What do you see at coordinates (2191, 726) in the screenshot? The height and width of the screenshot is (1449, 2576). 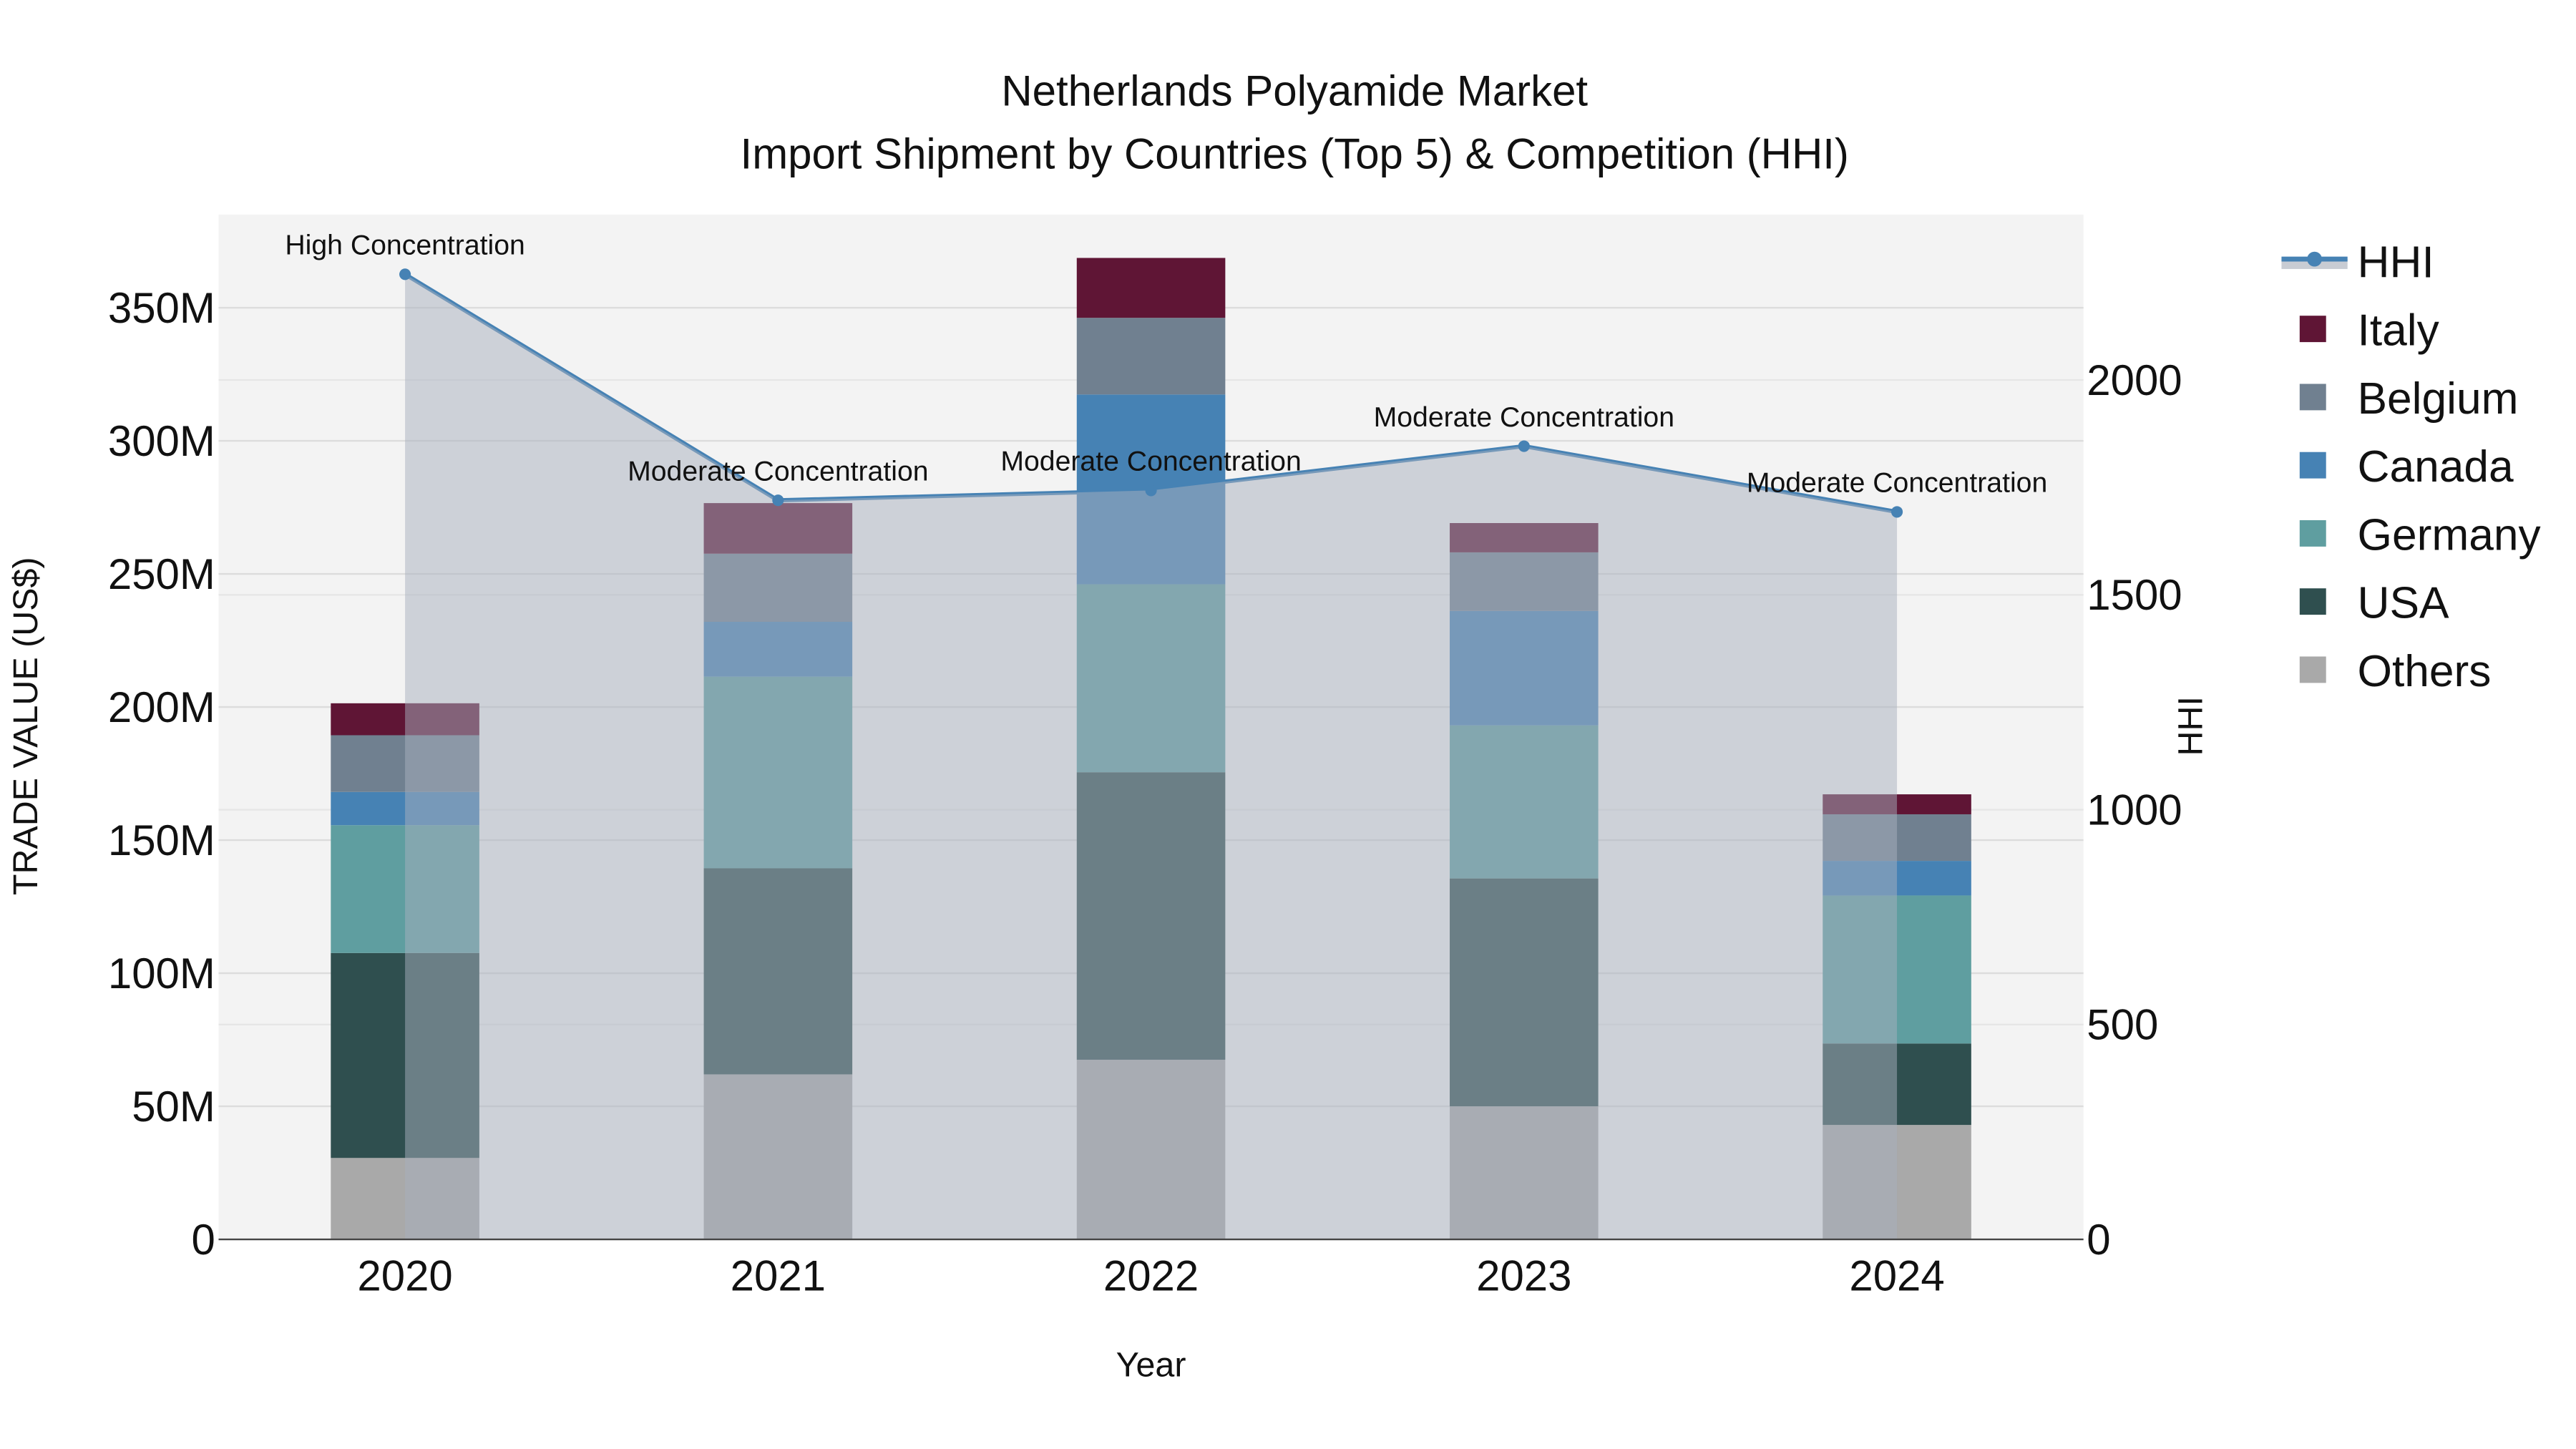 I see `y2-axis-label: HHI` at bounding box center [2191, 726].